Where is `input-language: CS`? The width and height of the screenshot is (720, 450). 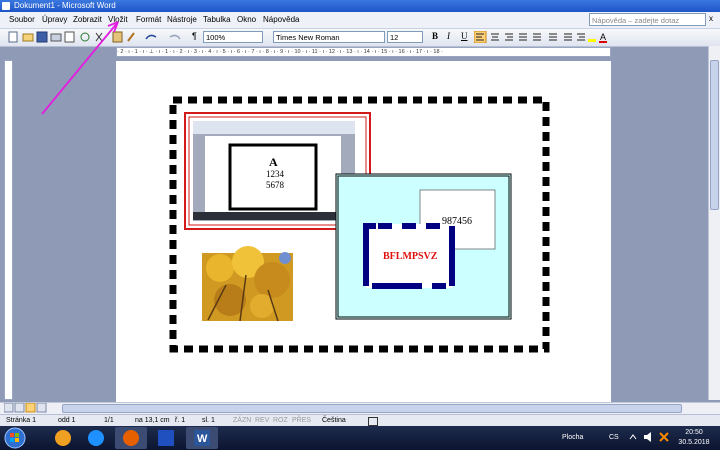 input-language: CS is located at coordinates (614, 437).